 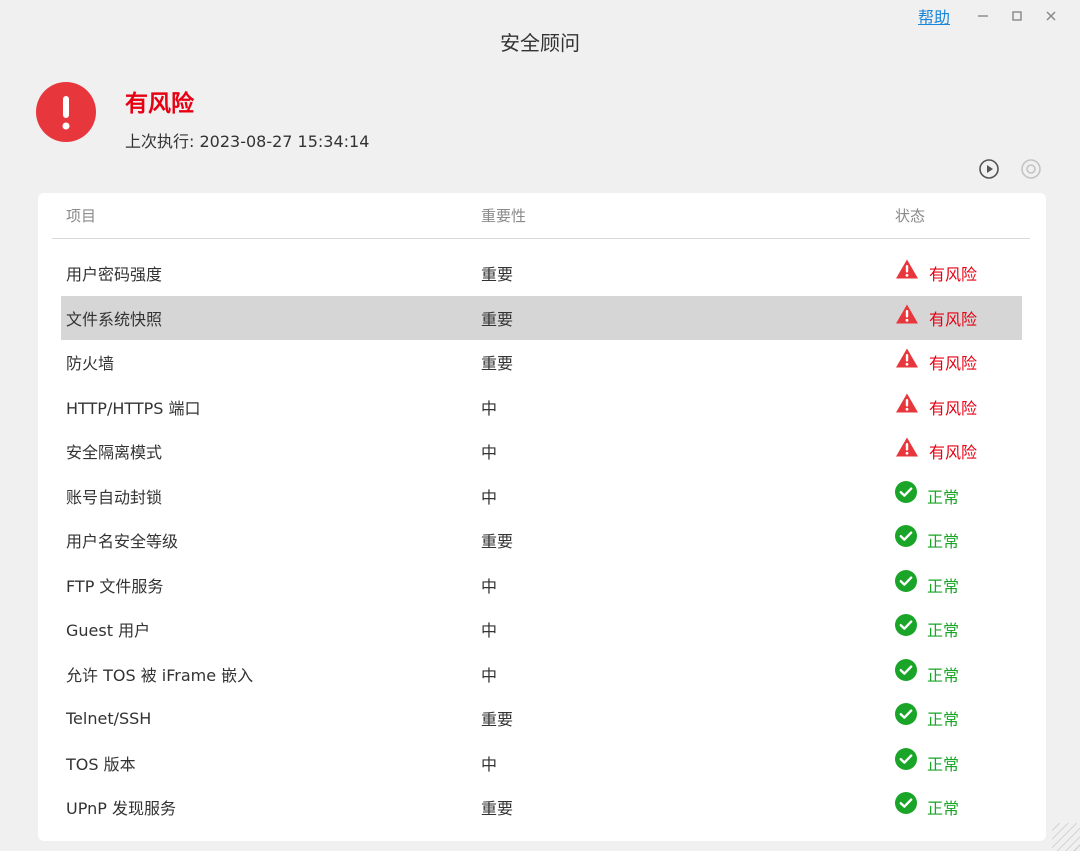 I want to click on row-item-name: 安全隔离模式, so click(x=114, y=453).